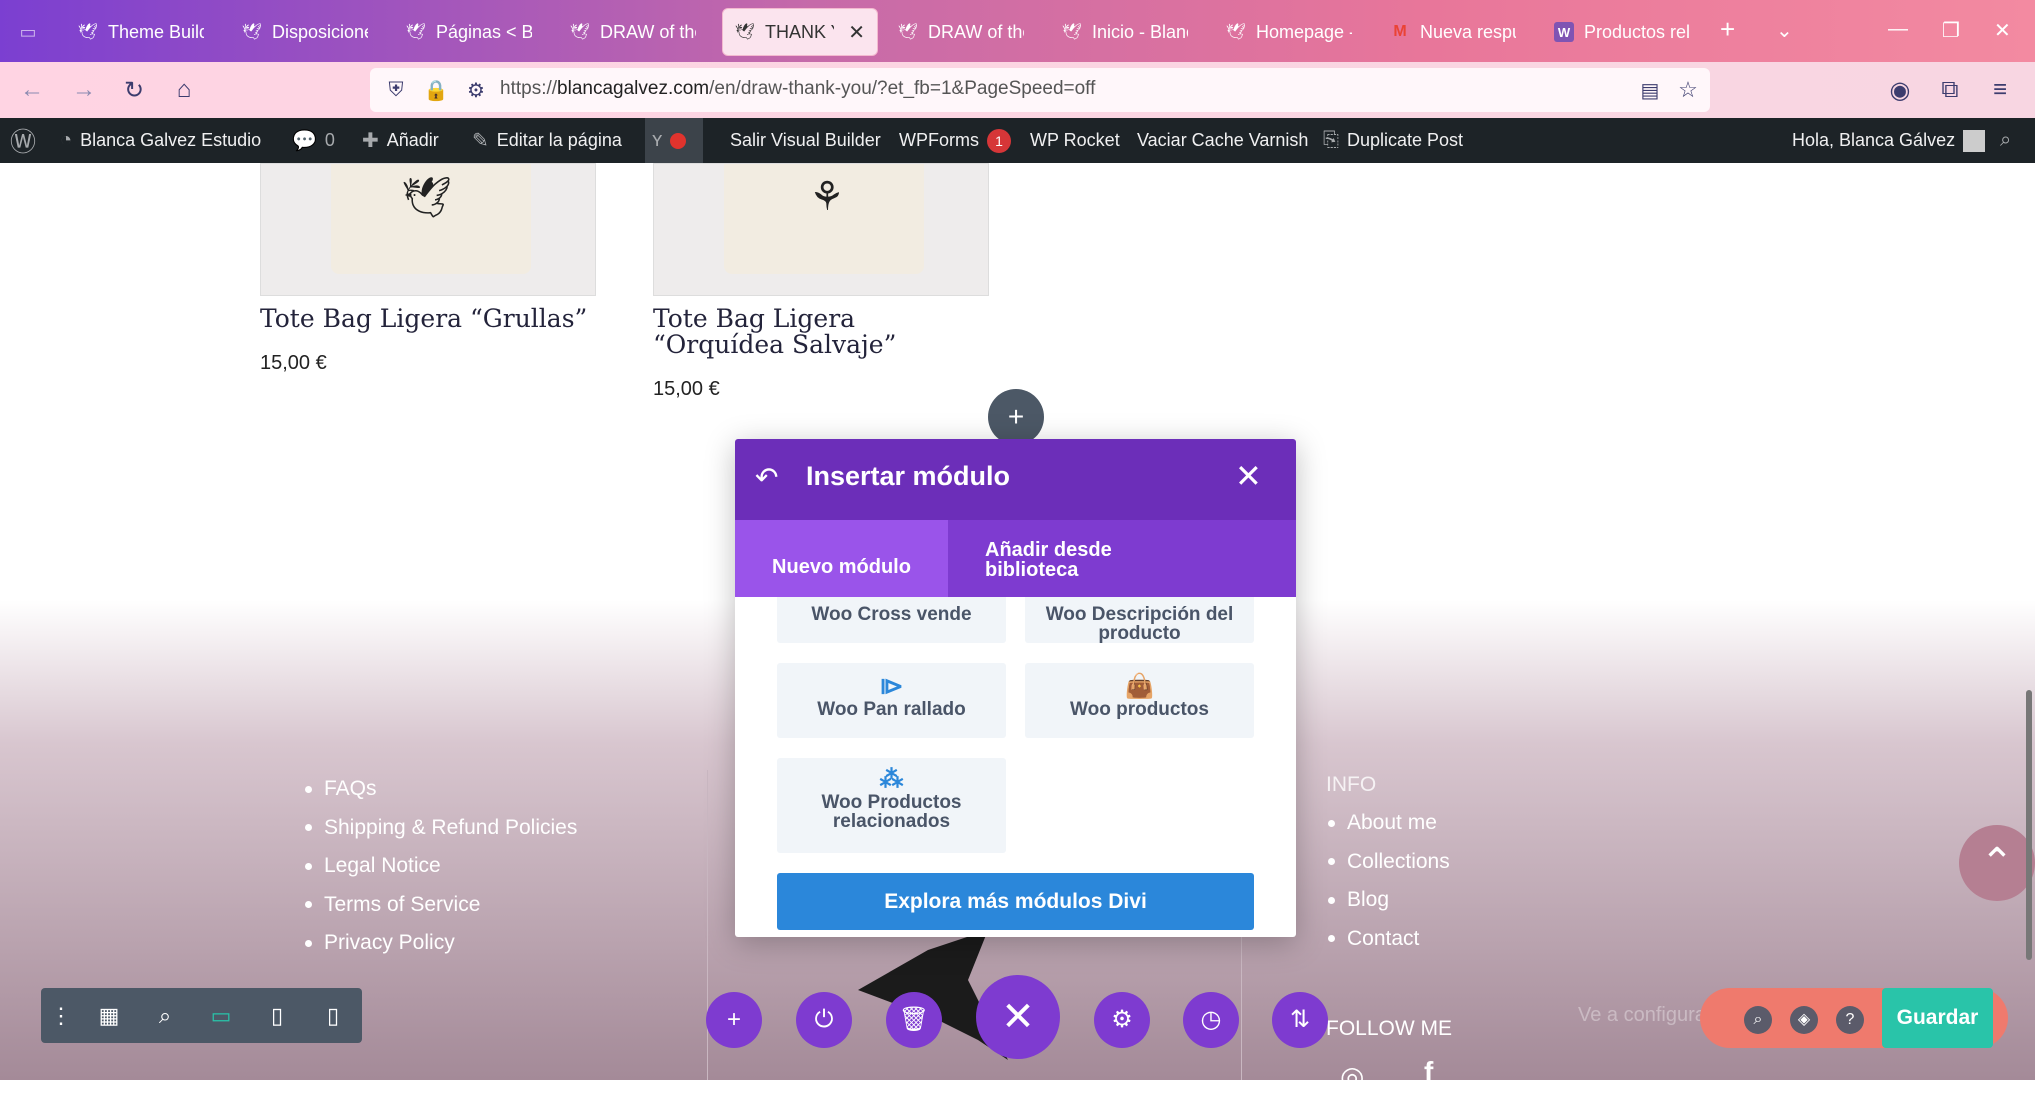  What do you see at coordinates (1937, 1018) in the screenshot?
I see `save-button: Guardar` at bounding box center [1937, 1018].